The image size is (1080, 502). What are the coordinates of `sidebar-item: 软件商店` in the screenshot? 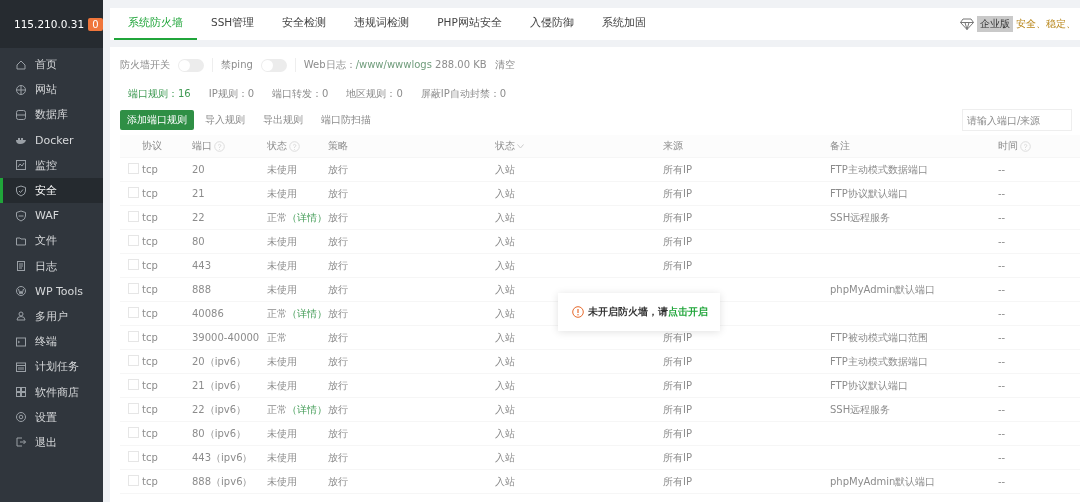 It's located at (51, 392).